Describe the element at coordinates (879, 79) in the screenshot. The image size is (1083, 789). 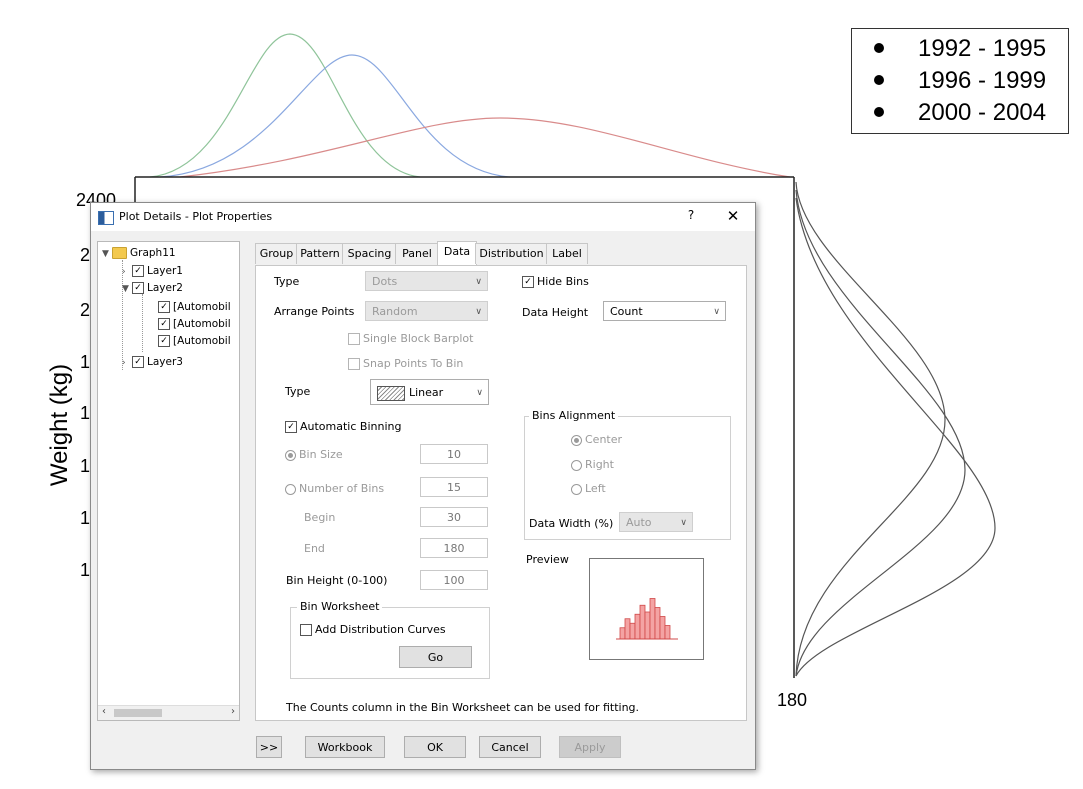
I see `bullet-icon` at that location.